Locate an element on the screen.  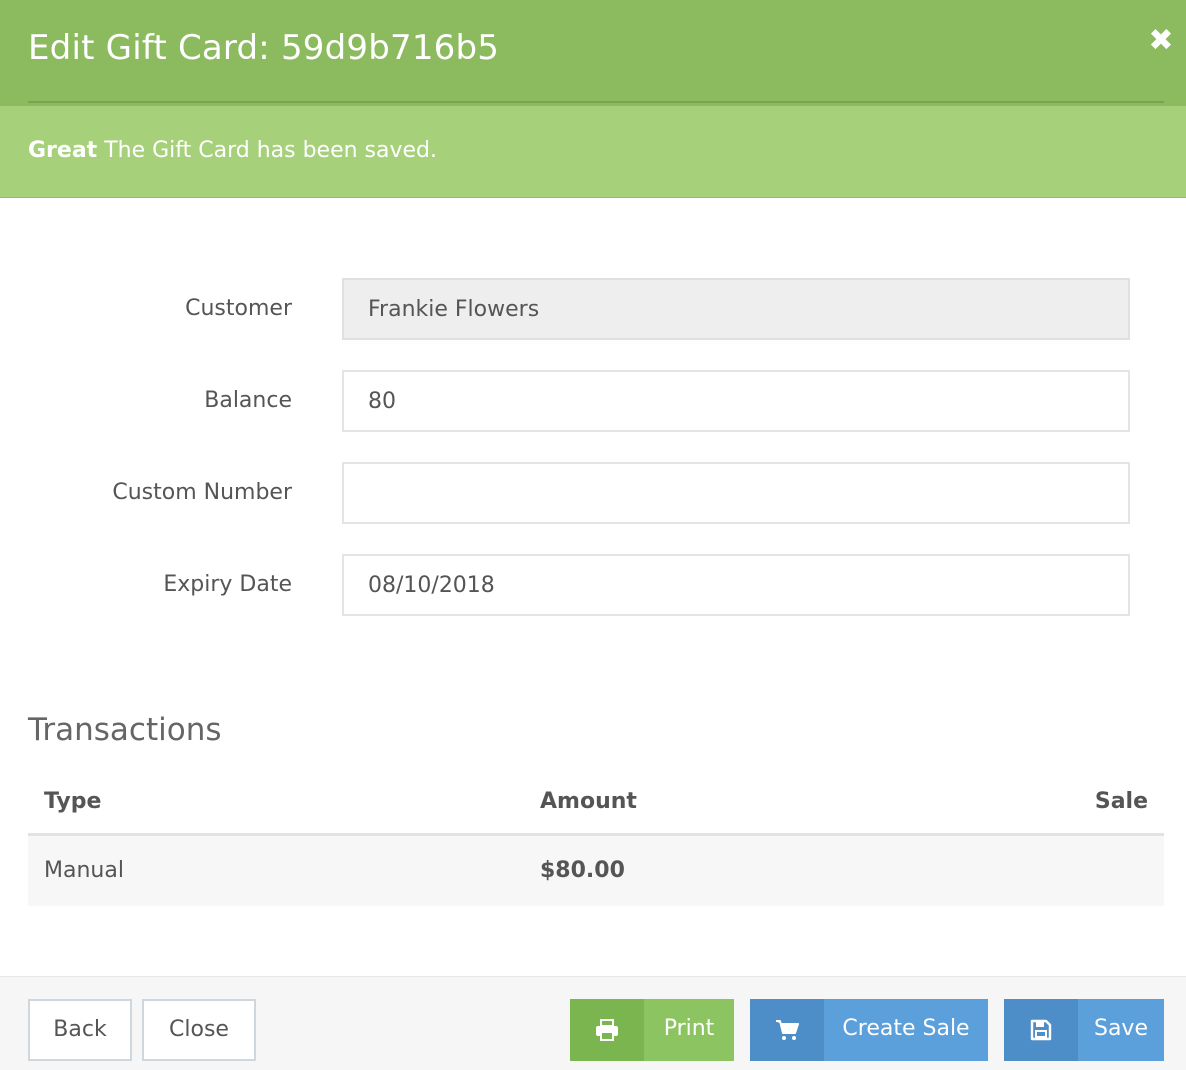
table-header-row: Type Amount Sale is located at coordinates (596, 804).